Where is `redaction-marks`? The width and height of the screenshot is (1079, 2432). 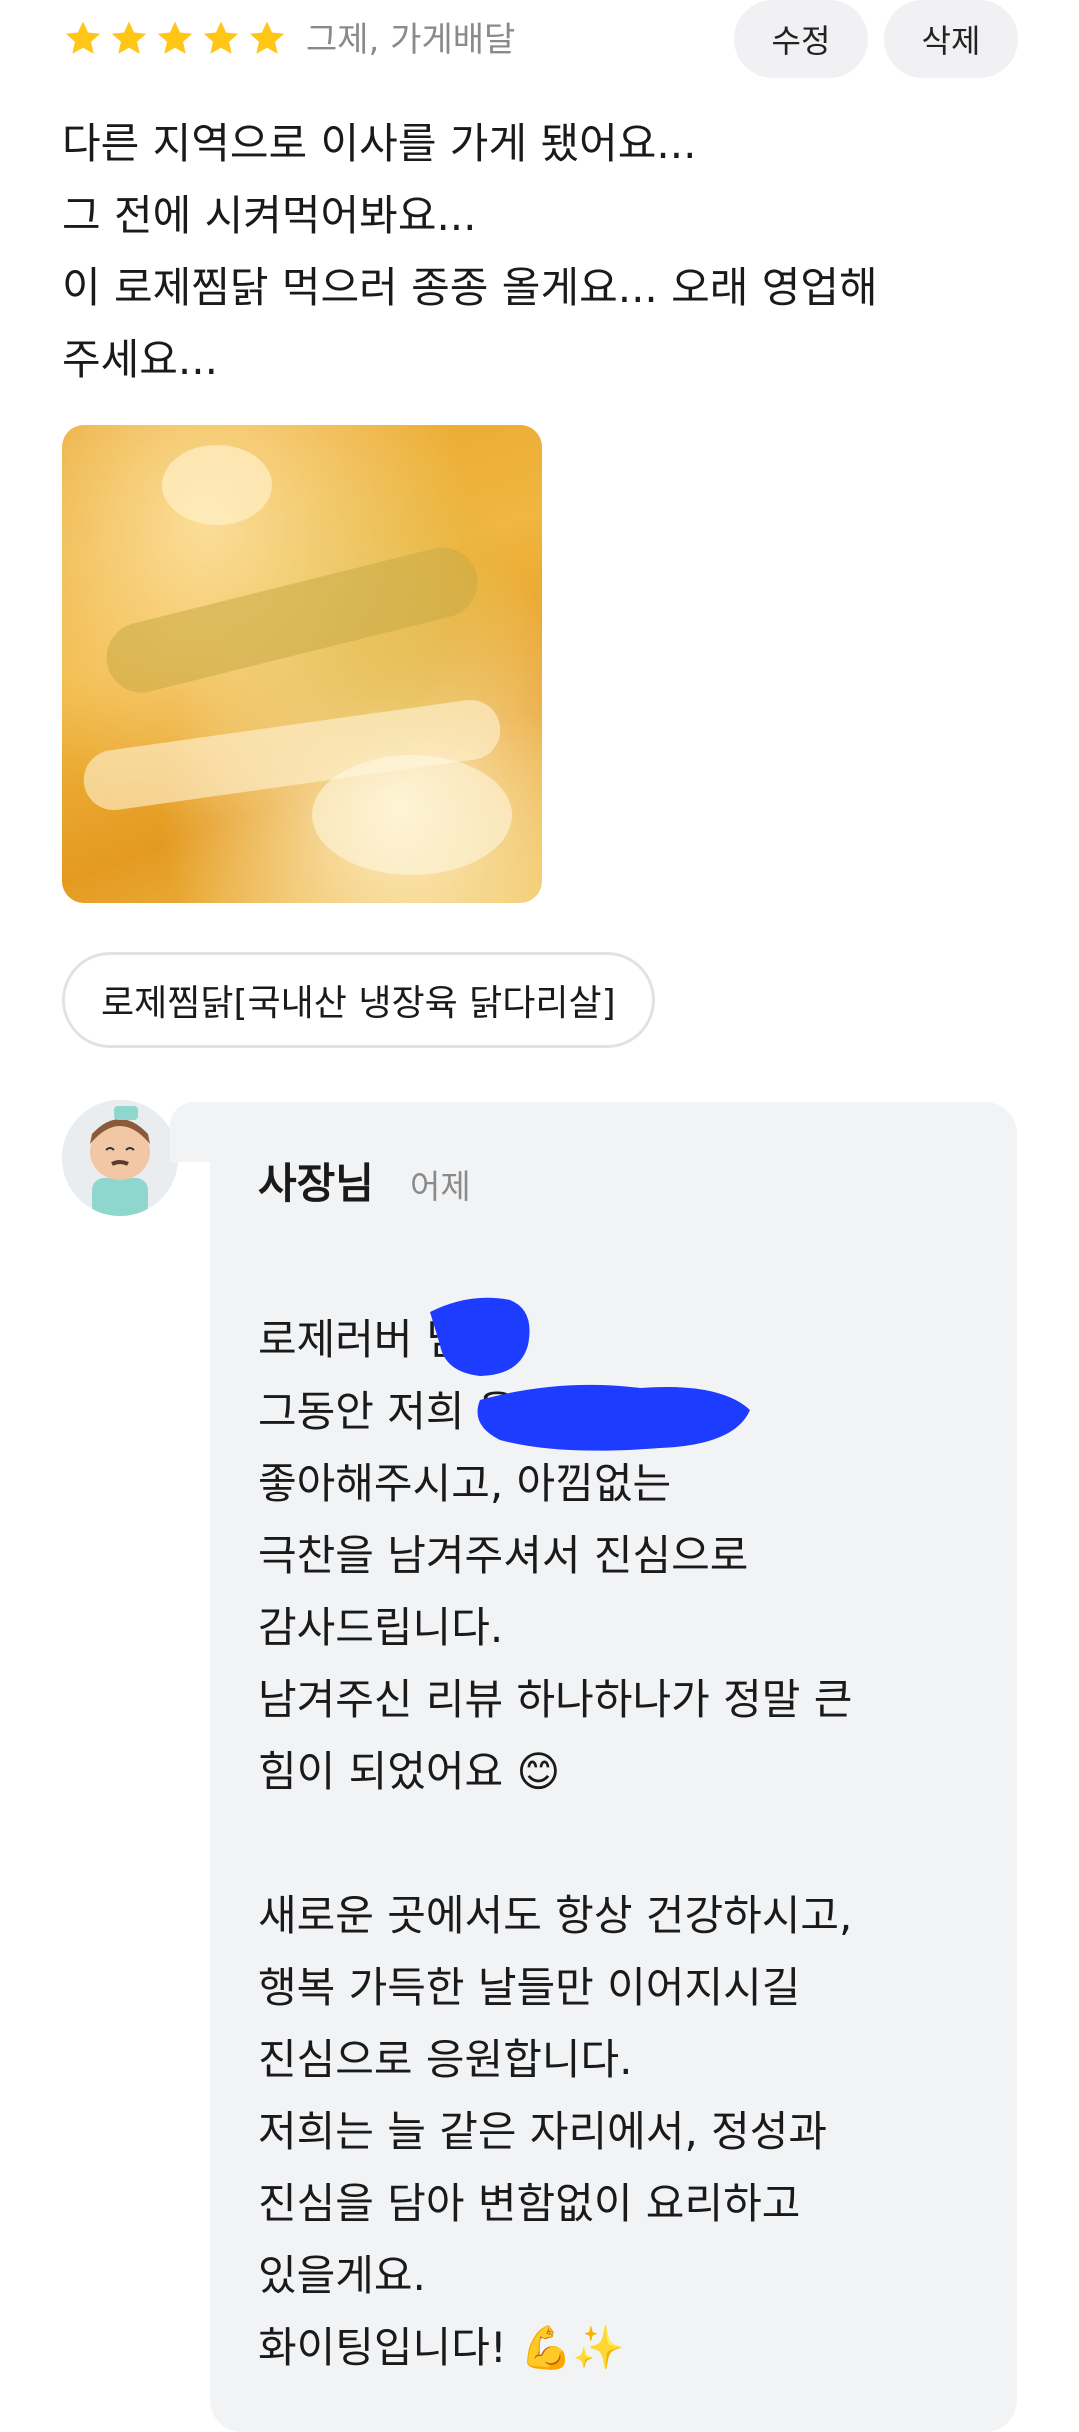
redaction-marks is located at coordinates (590, 1374).